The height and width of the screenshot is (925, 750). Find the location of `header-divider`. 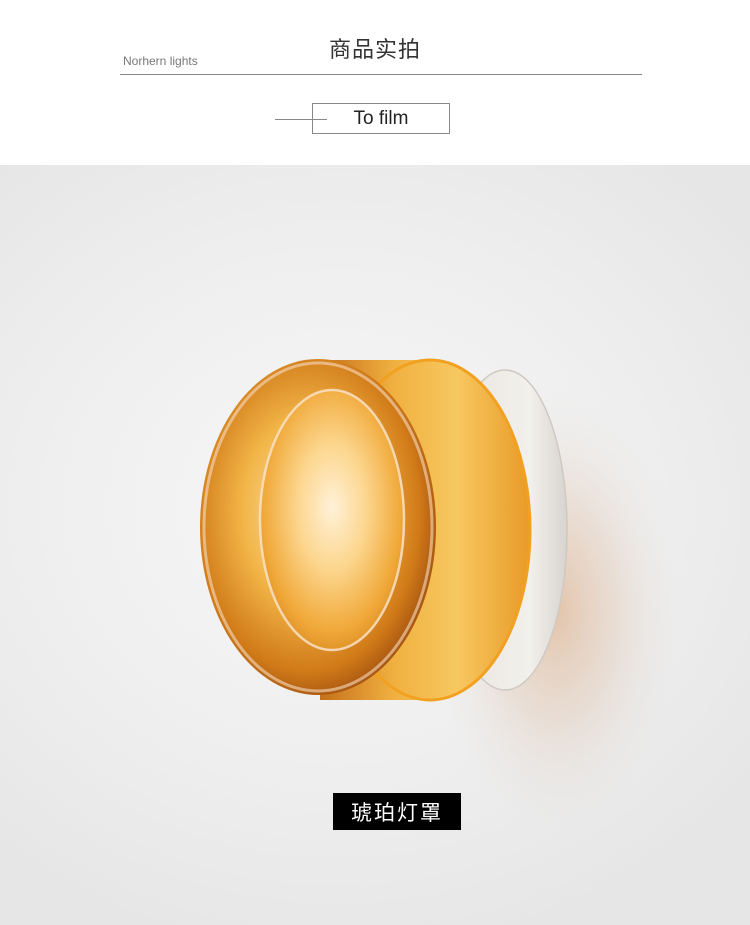

header-divider is located at coordinates (381, 74).